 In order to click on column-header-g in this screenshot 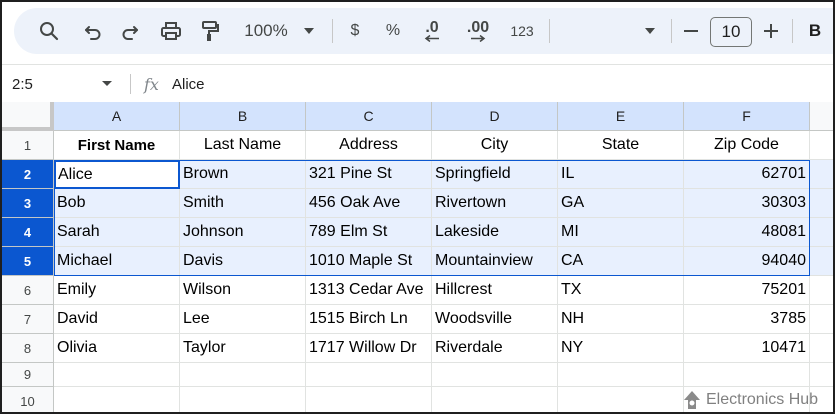, I will do `click(821, 116)`.